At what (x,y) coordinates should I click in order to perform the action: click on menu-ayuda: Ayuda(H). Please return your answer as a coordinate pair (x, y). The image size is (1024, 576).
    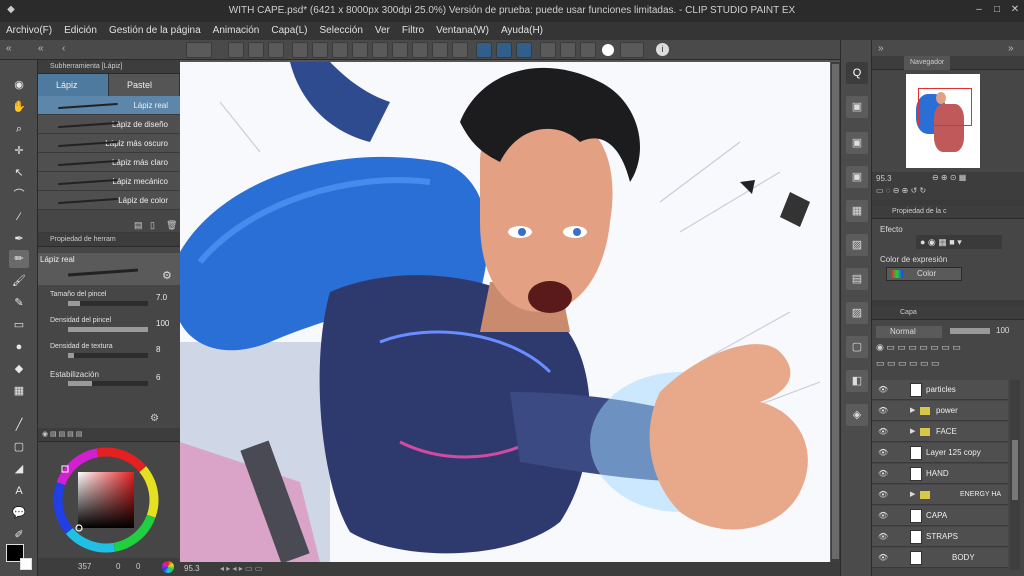
    Looking at the image, I should click on (522, 31).